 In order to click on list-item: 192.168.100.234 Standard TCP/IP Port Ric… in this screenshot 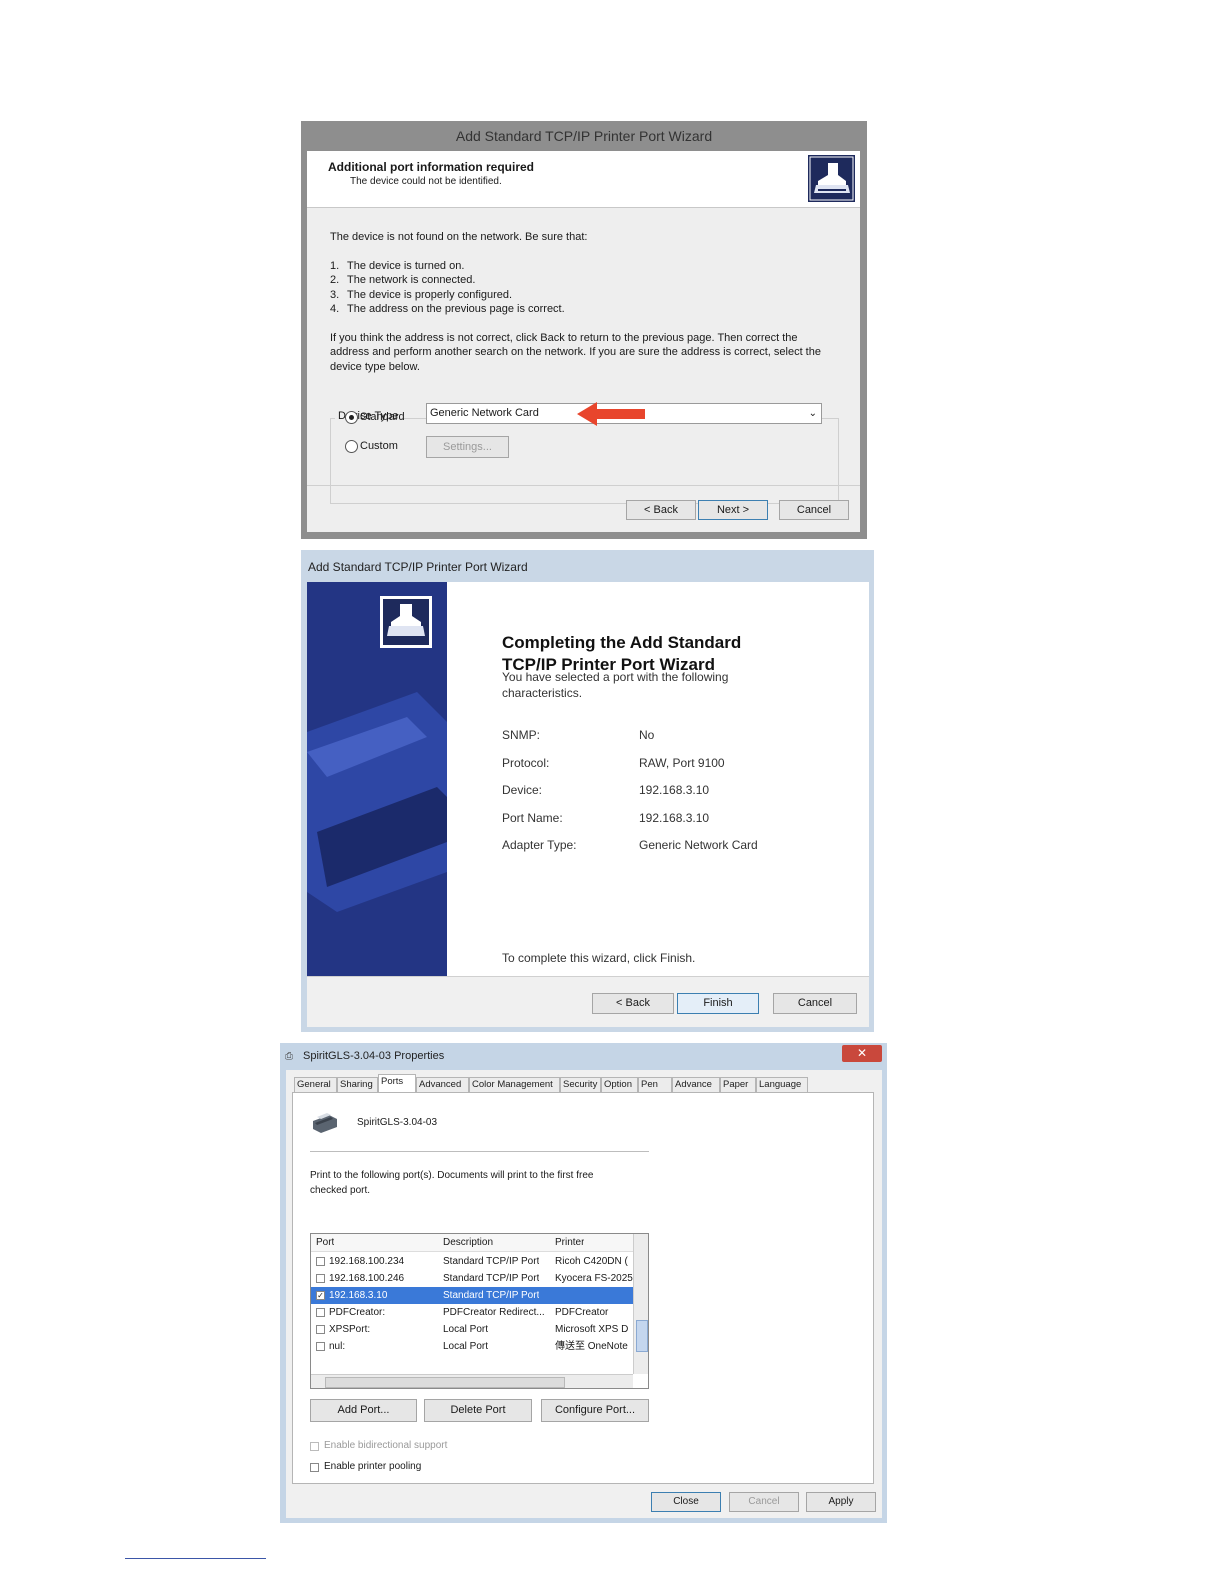, I will do `click(472, 1261)`.